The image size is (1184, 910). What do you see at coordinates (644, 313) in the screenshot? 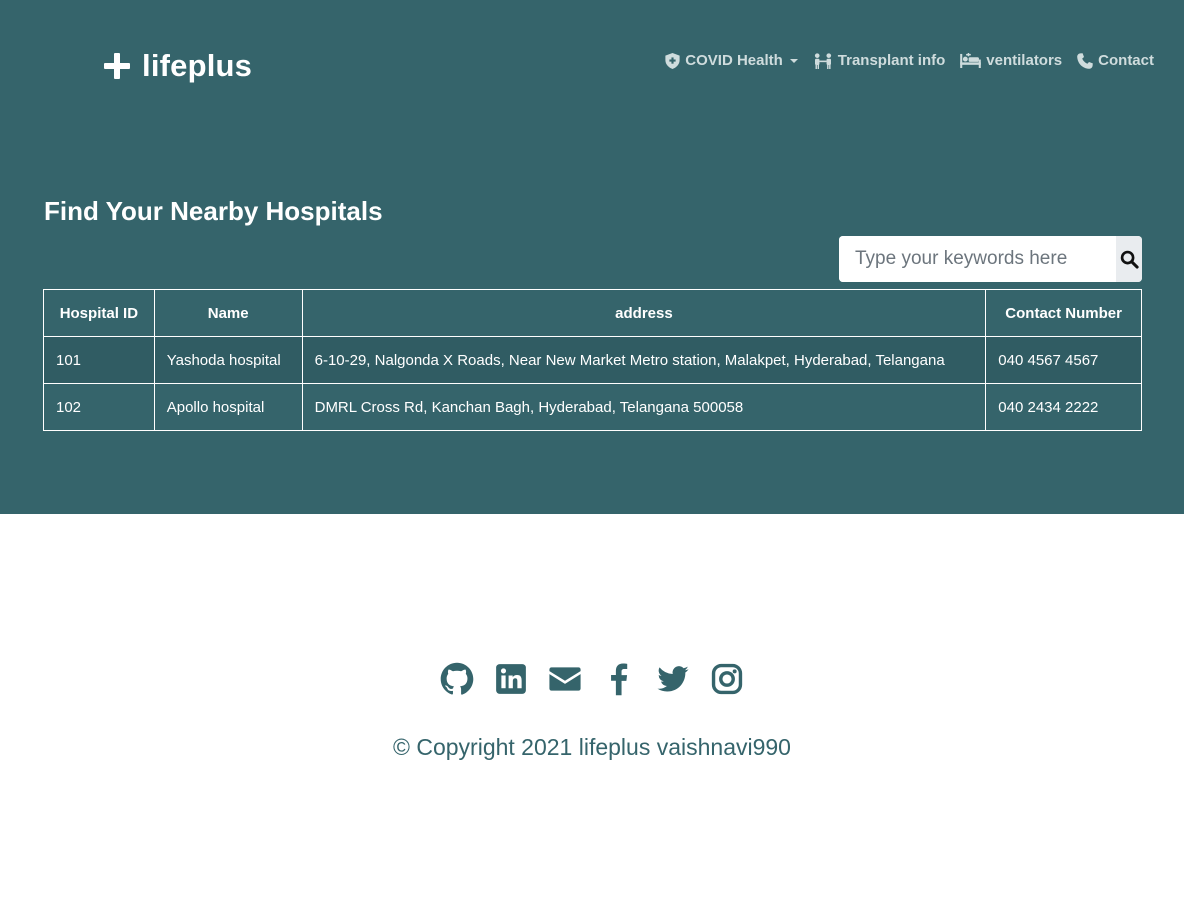
I see `header-address: address` at bounding box center [644, 313].